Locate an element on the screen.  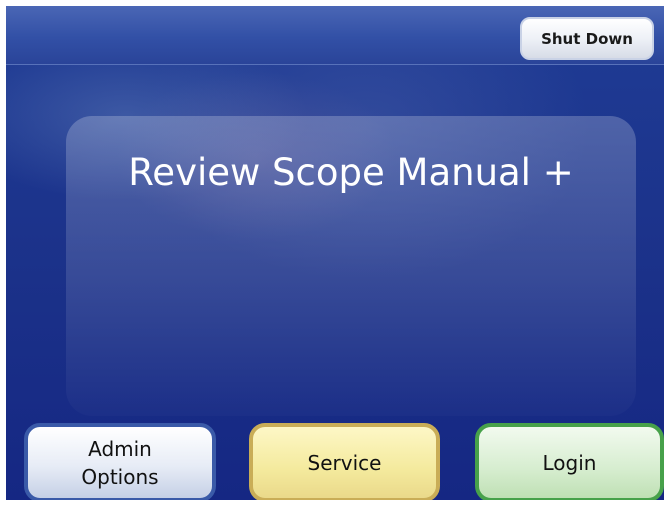
login-label: Login is located at coordinates (569, 462).